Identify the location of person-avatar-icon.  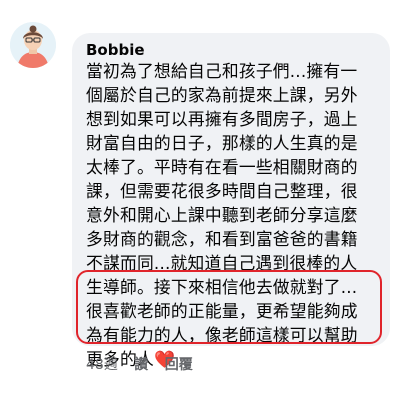
(33, 45).